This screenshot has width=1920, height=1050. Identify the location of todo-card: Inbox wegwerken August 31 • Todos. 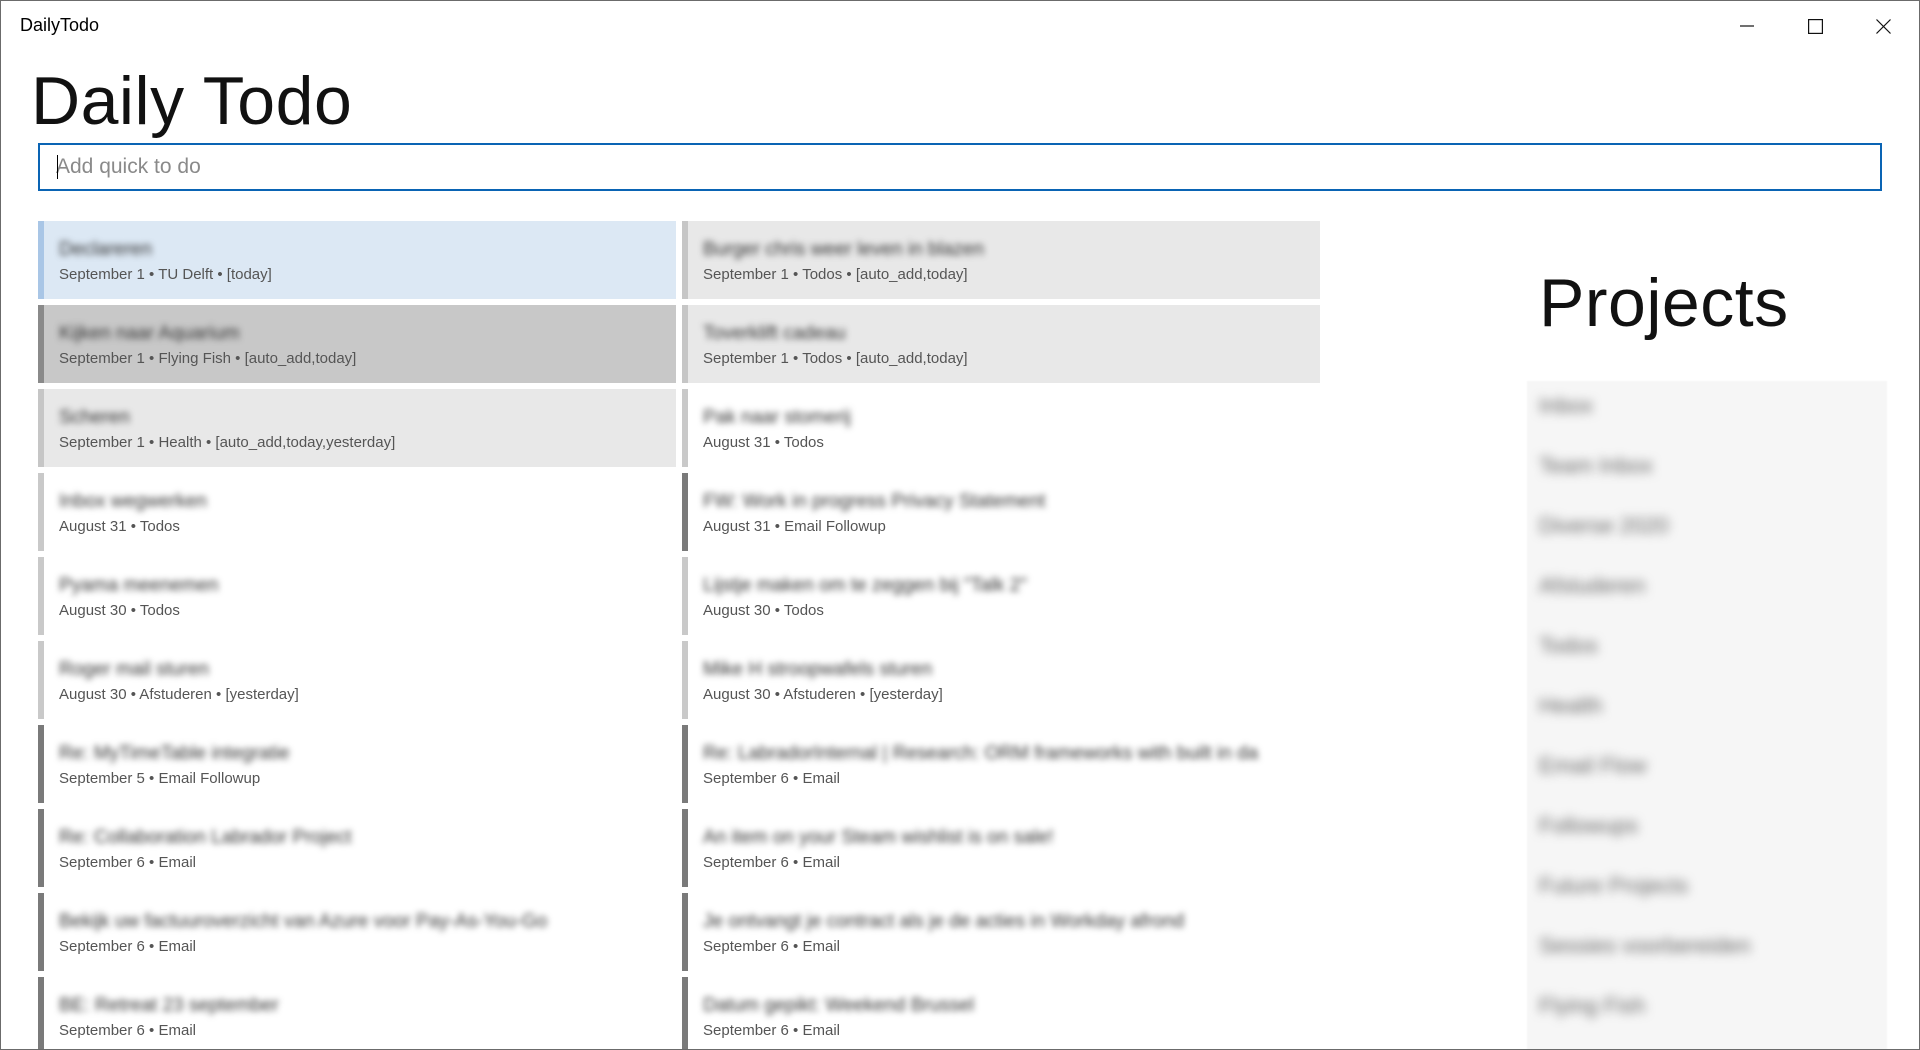
(357, 512).